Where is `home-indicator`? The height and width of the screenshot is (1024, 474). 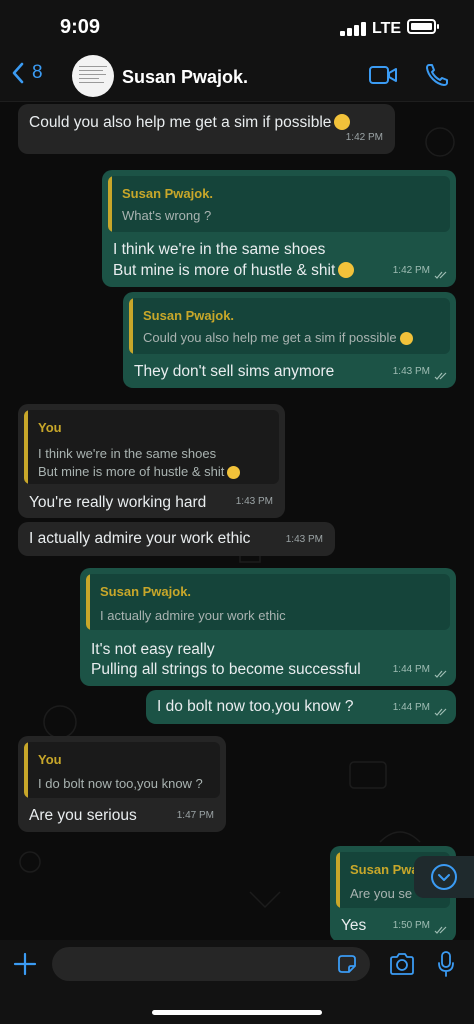
home-indicator is located at coordinates (237, 1012).